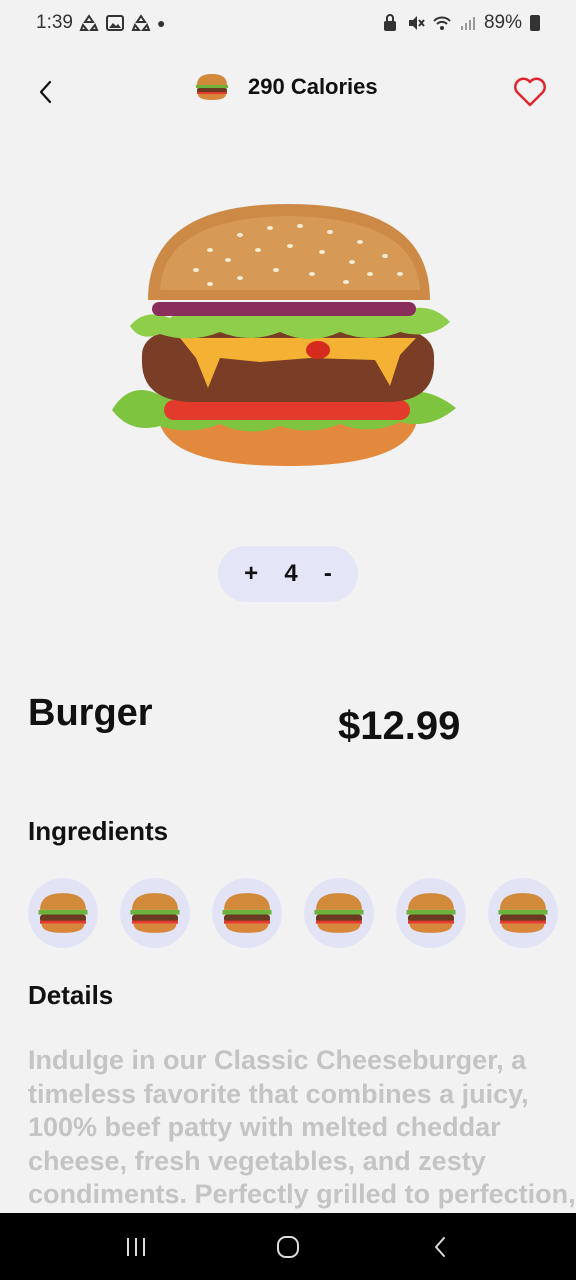 This screenshot has height=1280, width=576. I want to click on signal-icon, so click(467, 23).